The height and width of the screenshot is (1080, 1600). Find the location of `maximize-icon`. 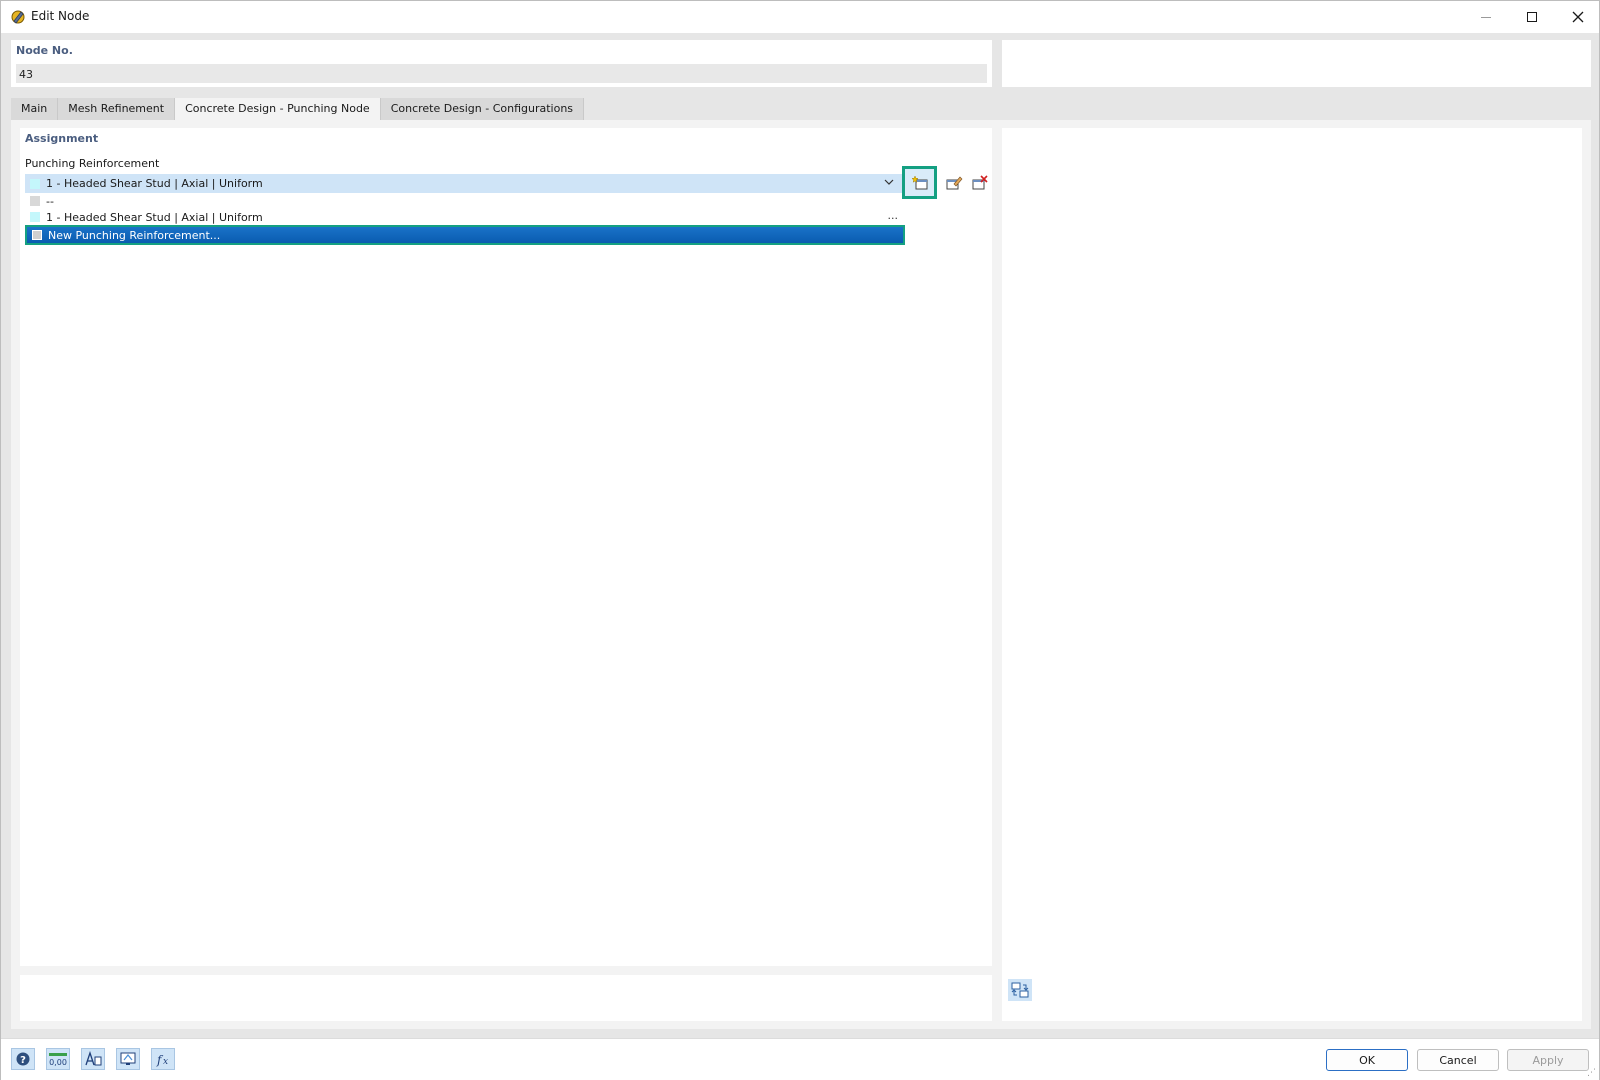

maximize-icon is located at coordinates (1532, 17).